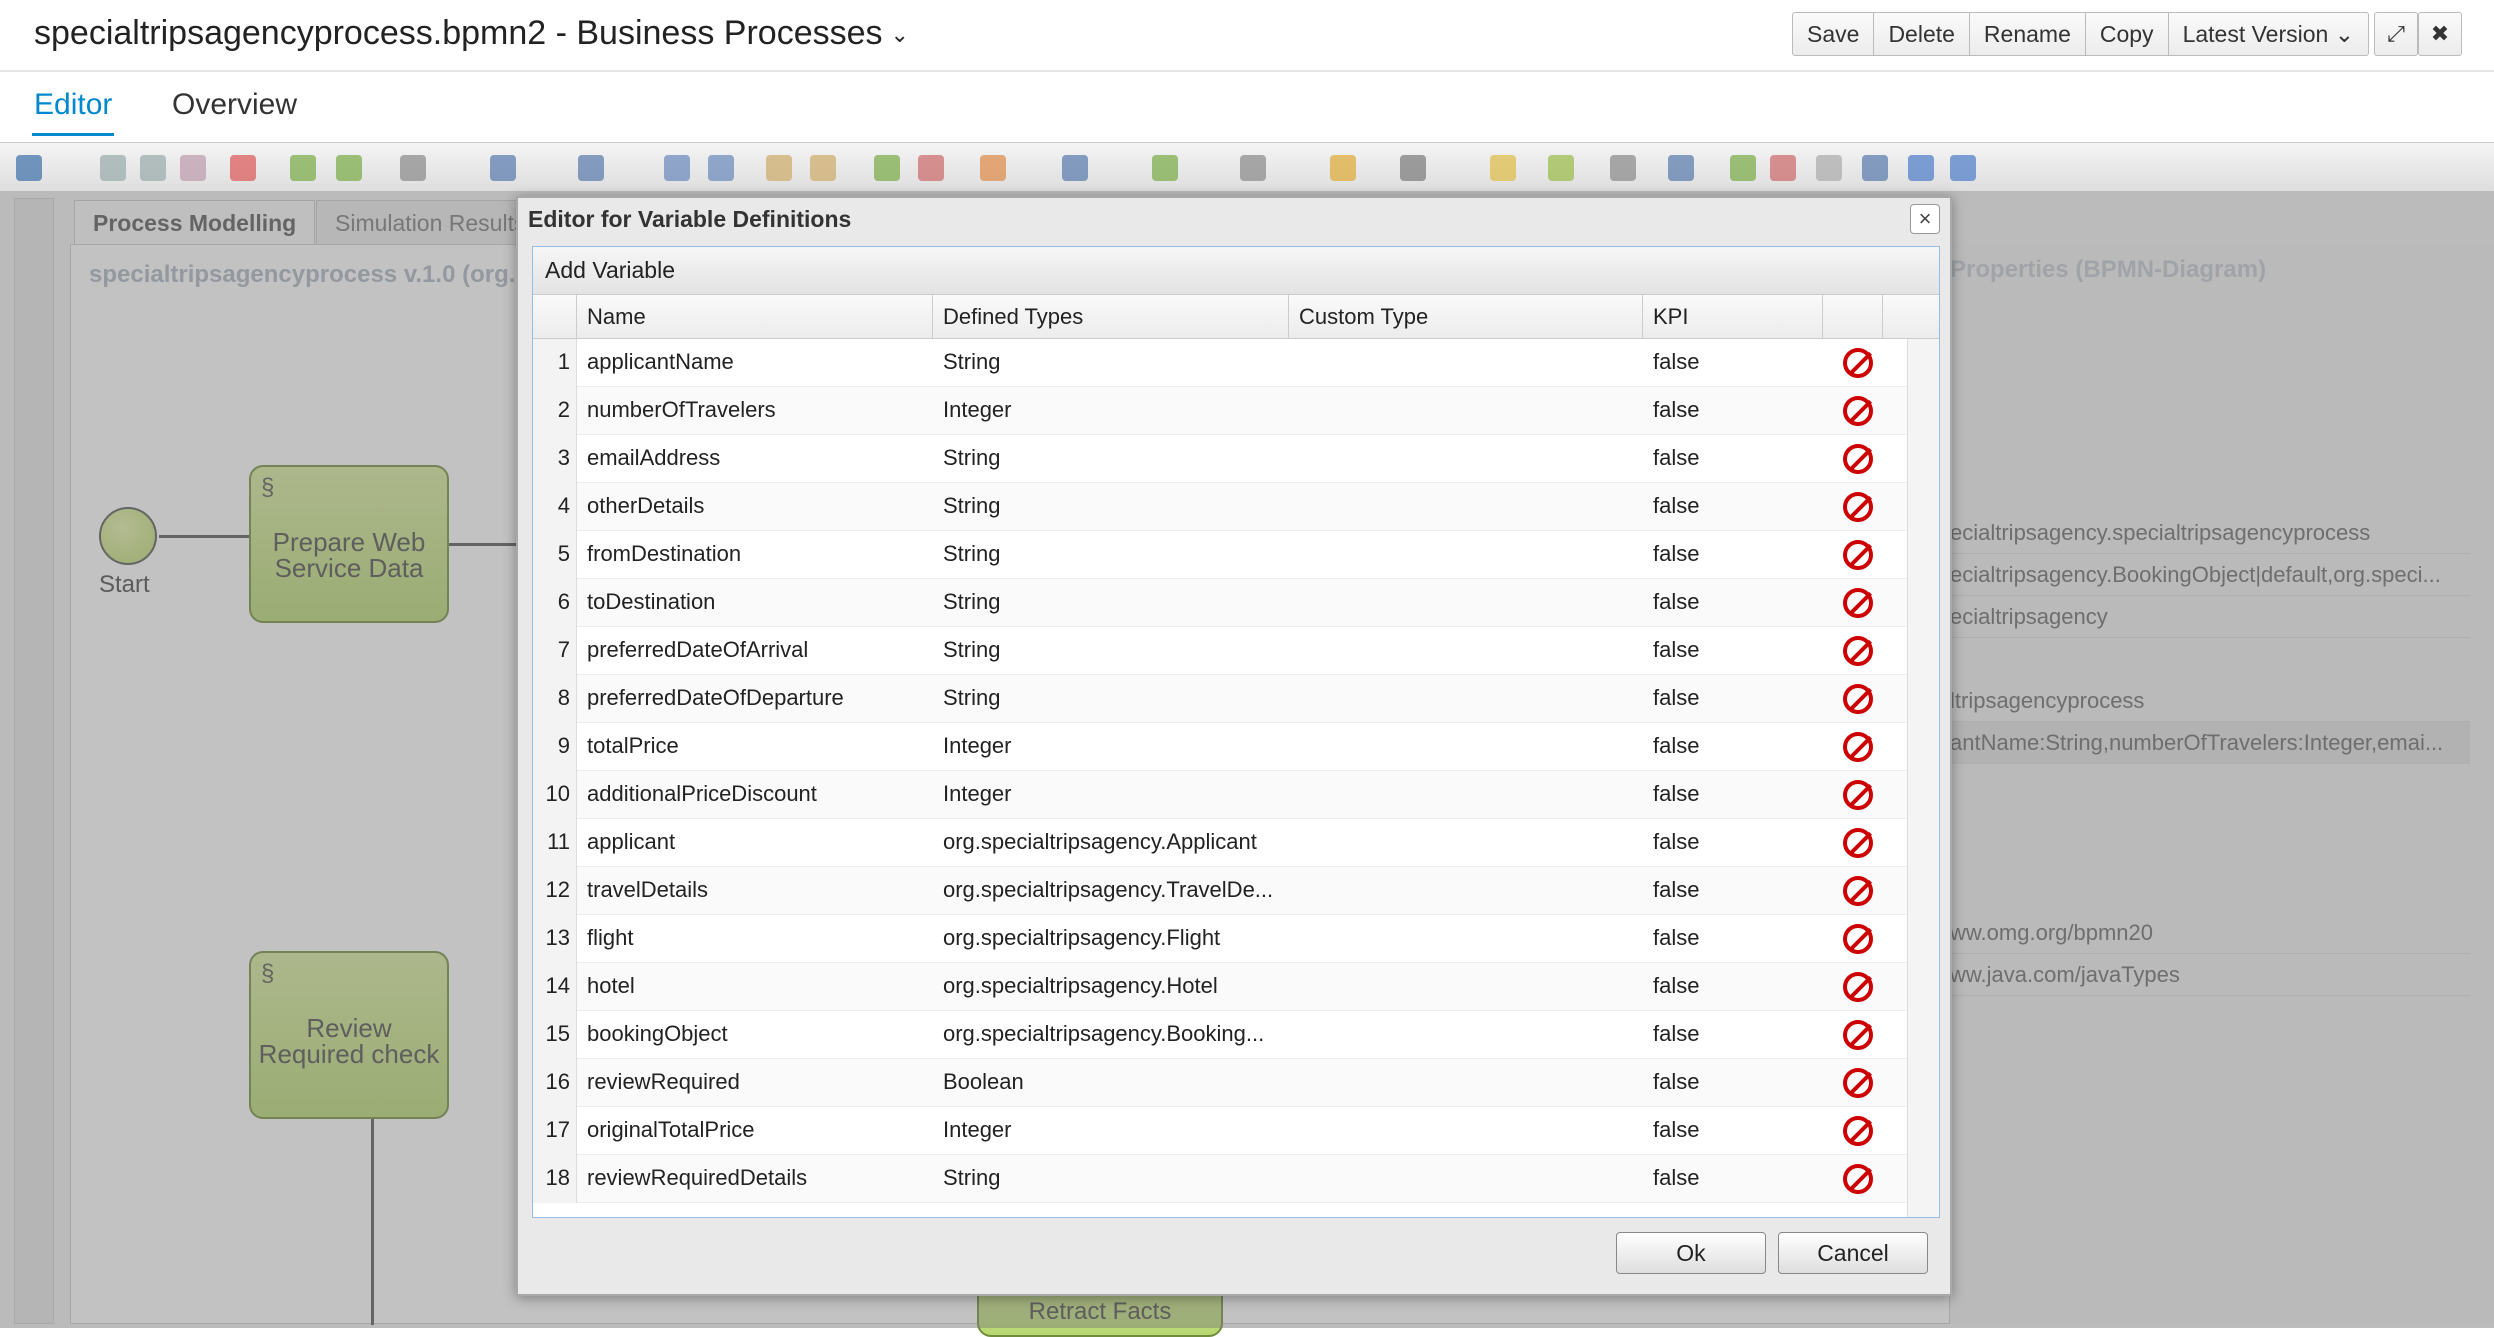  I want to click on chevron-down-icon: ⌄, so click(900, 35).